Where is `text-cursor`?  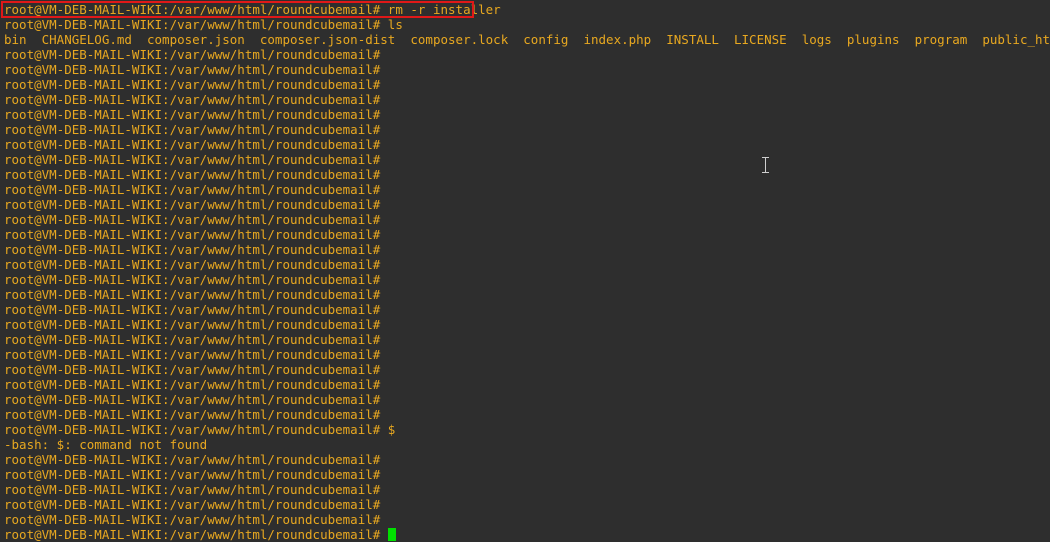 text-cursor is located at coordinates (391, 534).